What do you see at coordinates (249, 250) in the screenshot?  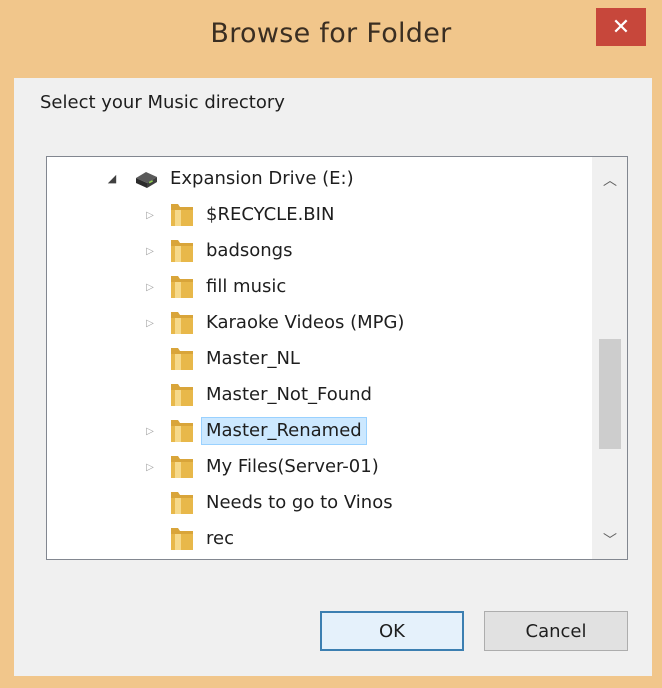 I see `tree-item-label: badsongs` at bounding box center [249, 250].